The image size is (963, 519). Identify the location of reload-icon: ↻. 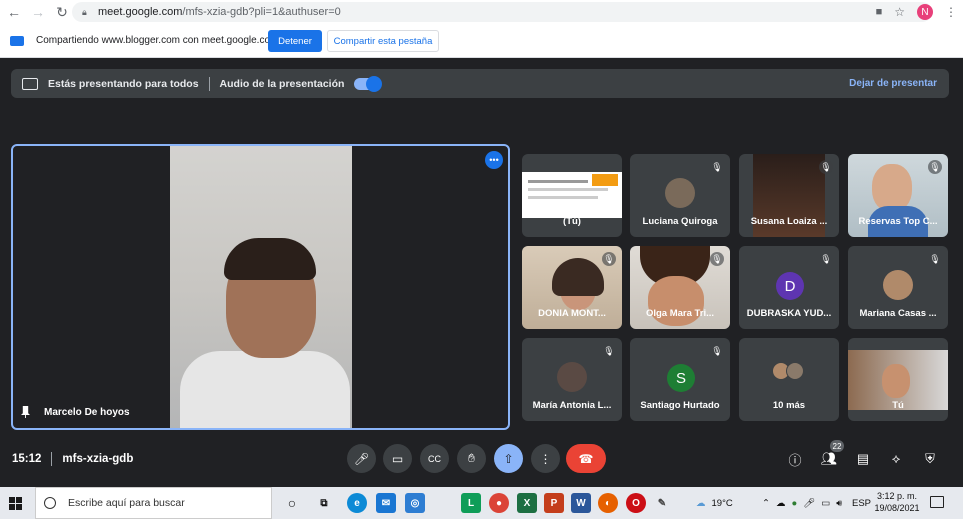
(62, 12).